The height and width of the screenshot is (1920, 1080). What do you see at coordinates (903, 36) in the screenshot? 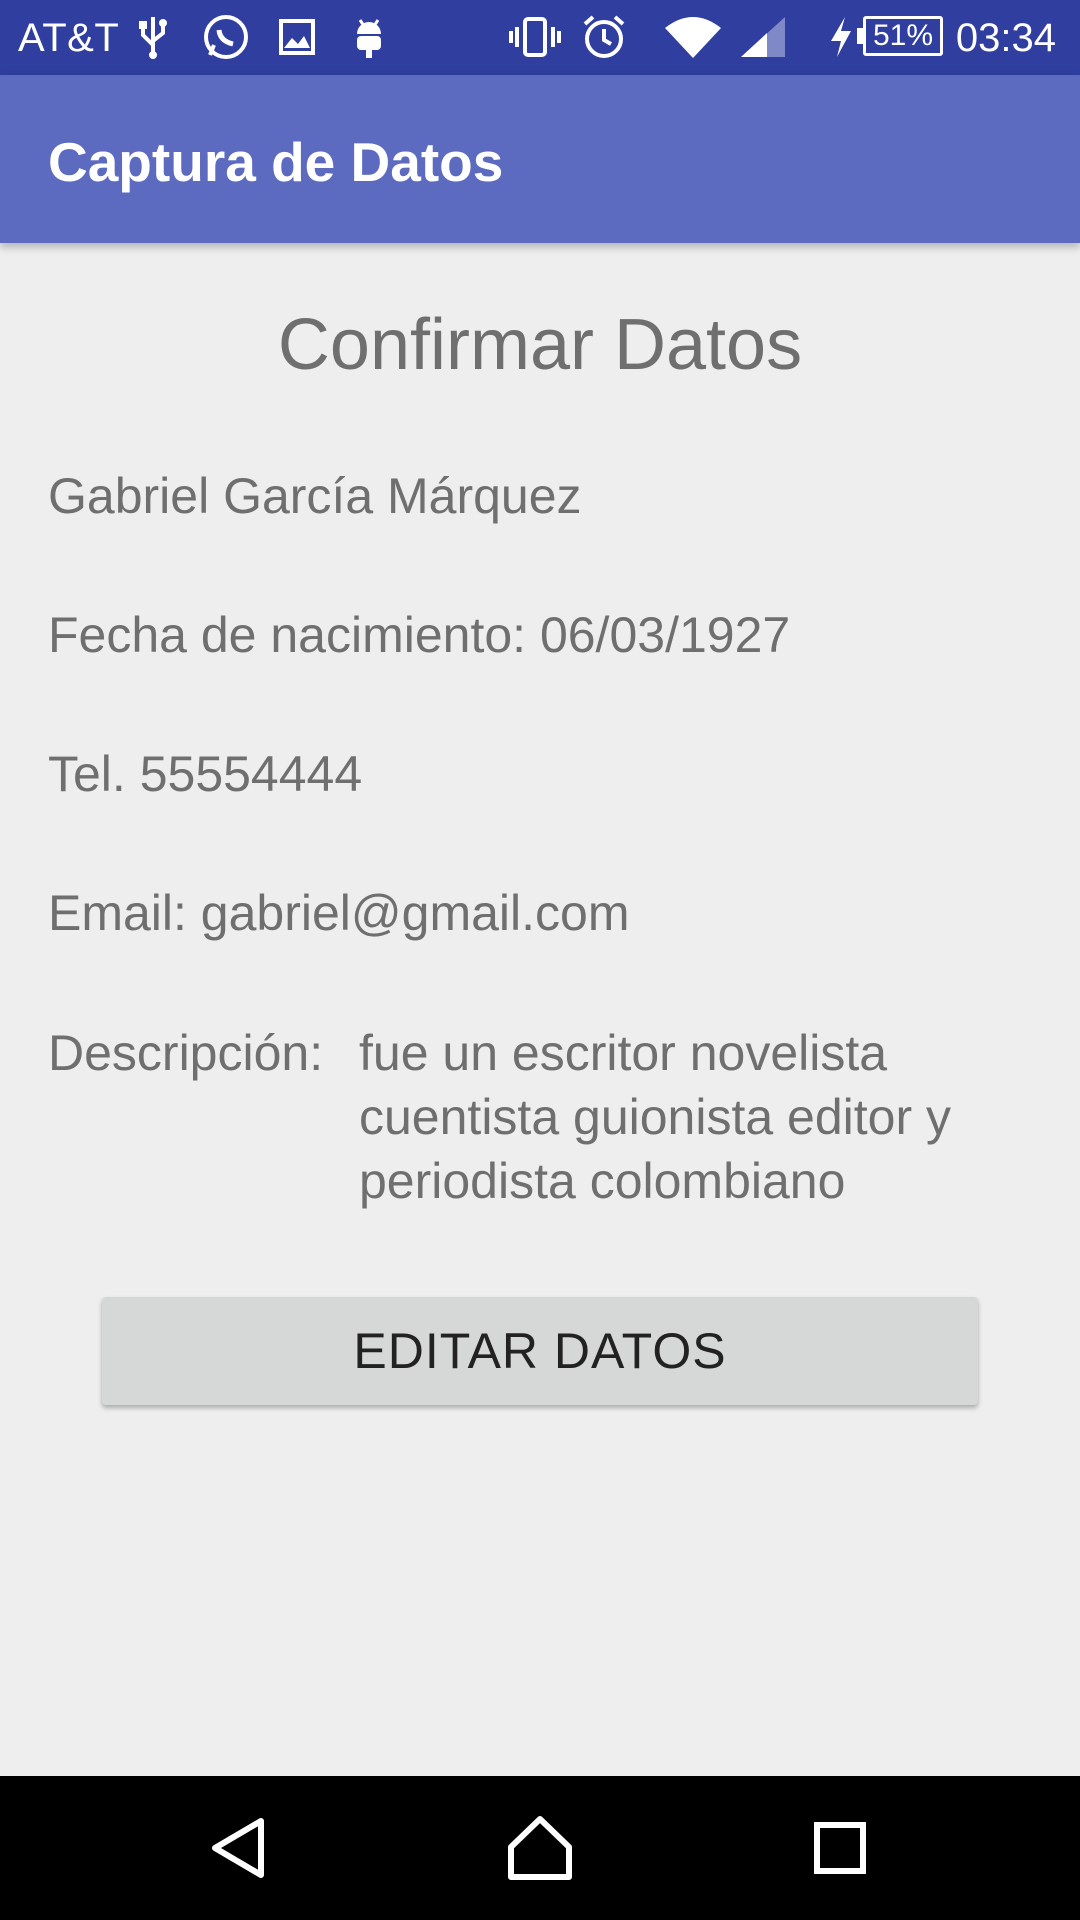
I see `battery-icon: 51%` at bounding box center [903, 36].